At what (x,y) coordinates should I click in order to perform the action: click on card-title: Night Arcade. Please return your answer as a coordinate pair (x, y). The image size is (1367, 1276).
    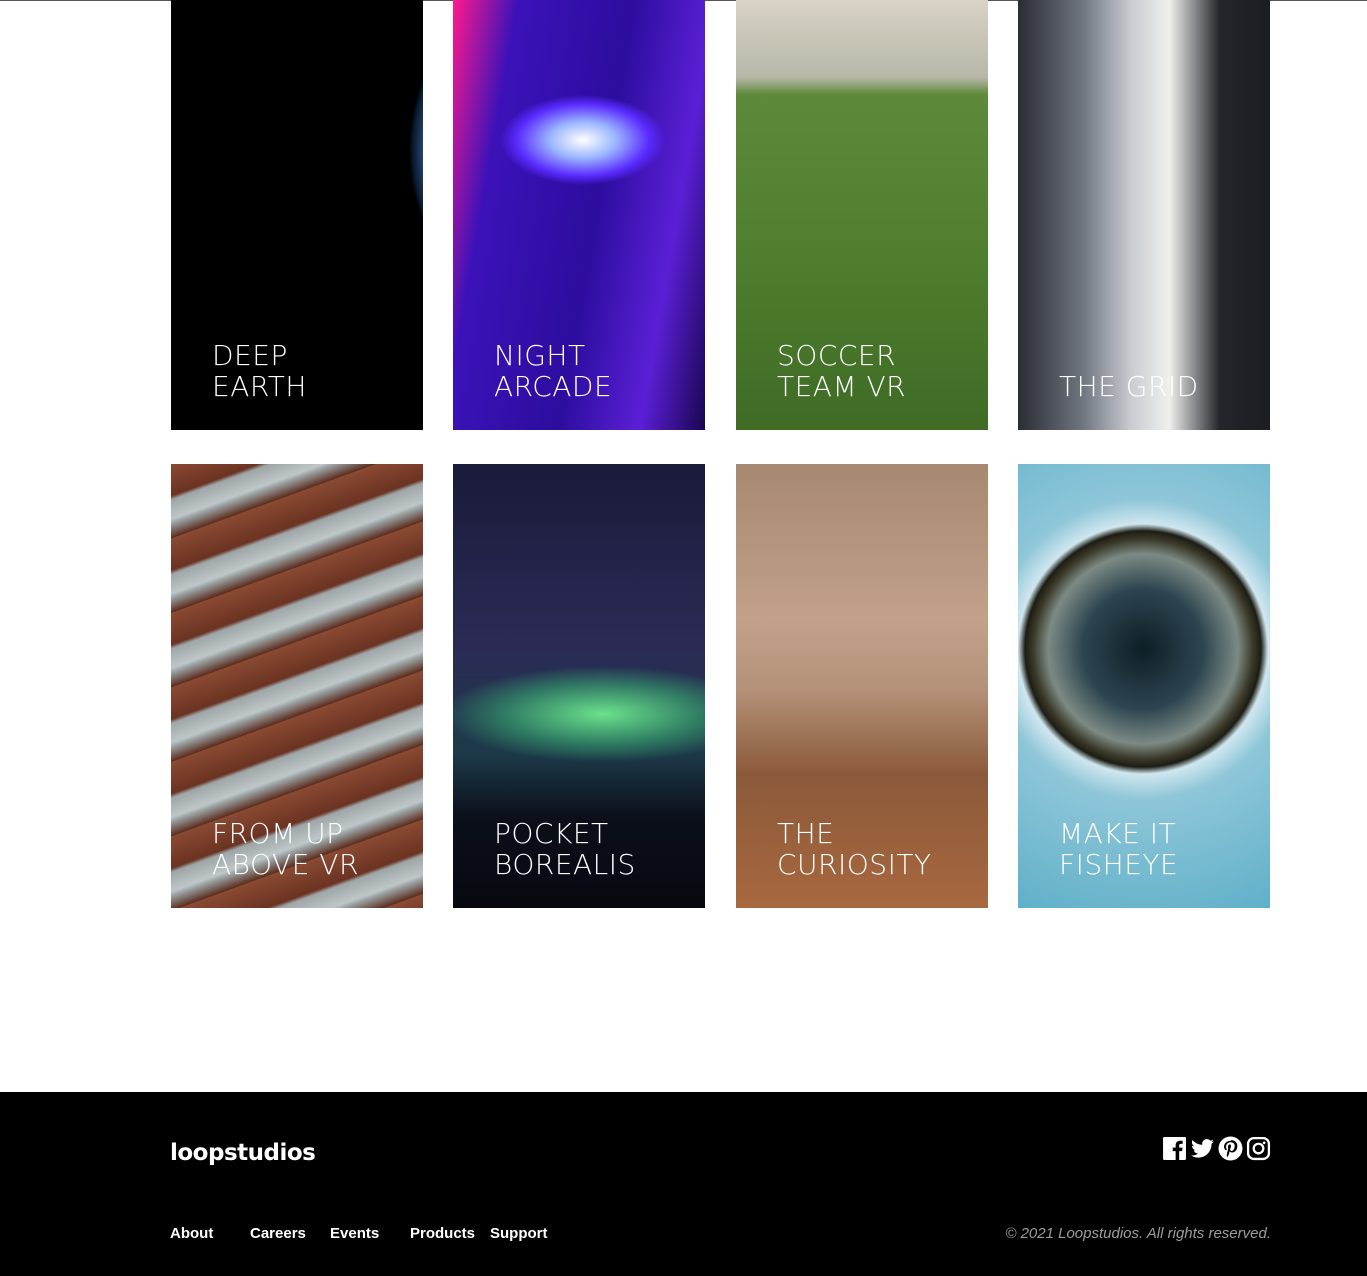
    Looking at the image, I should click on (553, 371).